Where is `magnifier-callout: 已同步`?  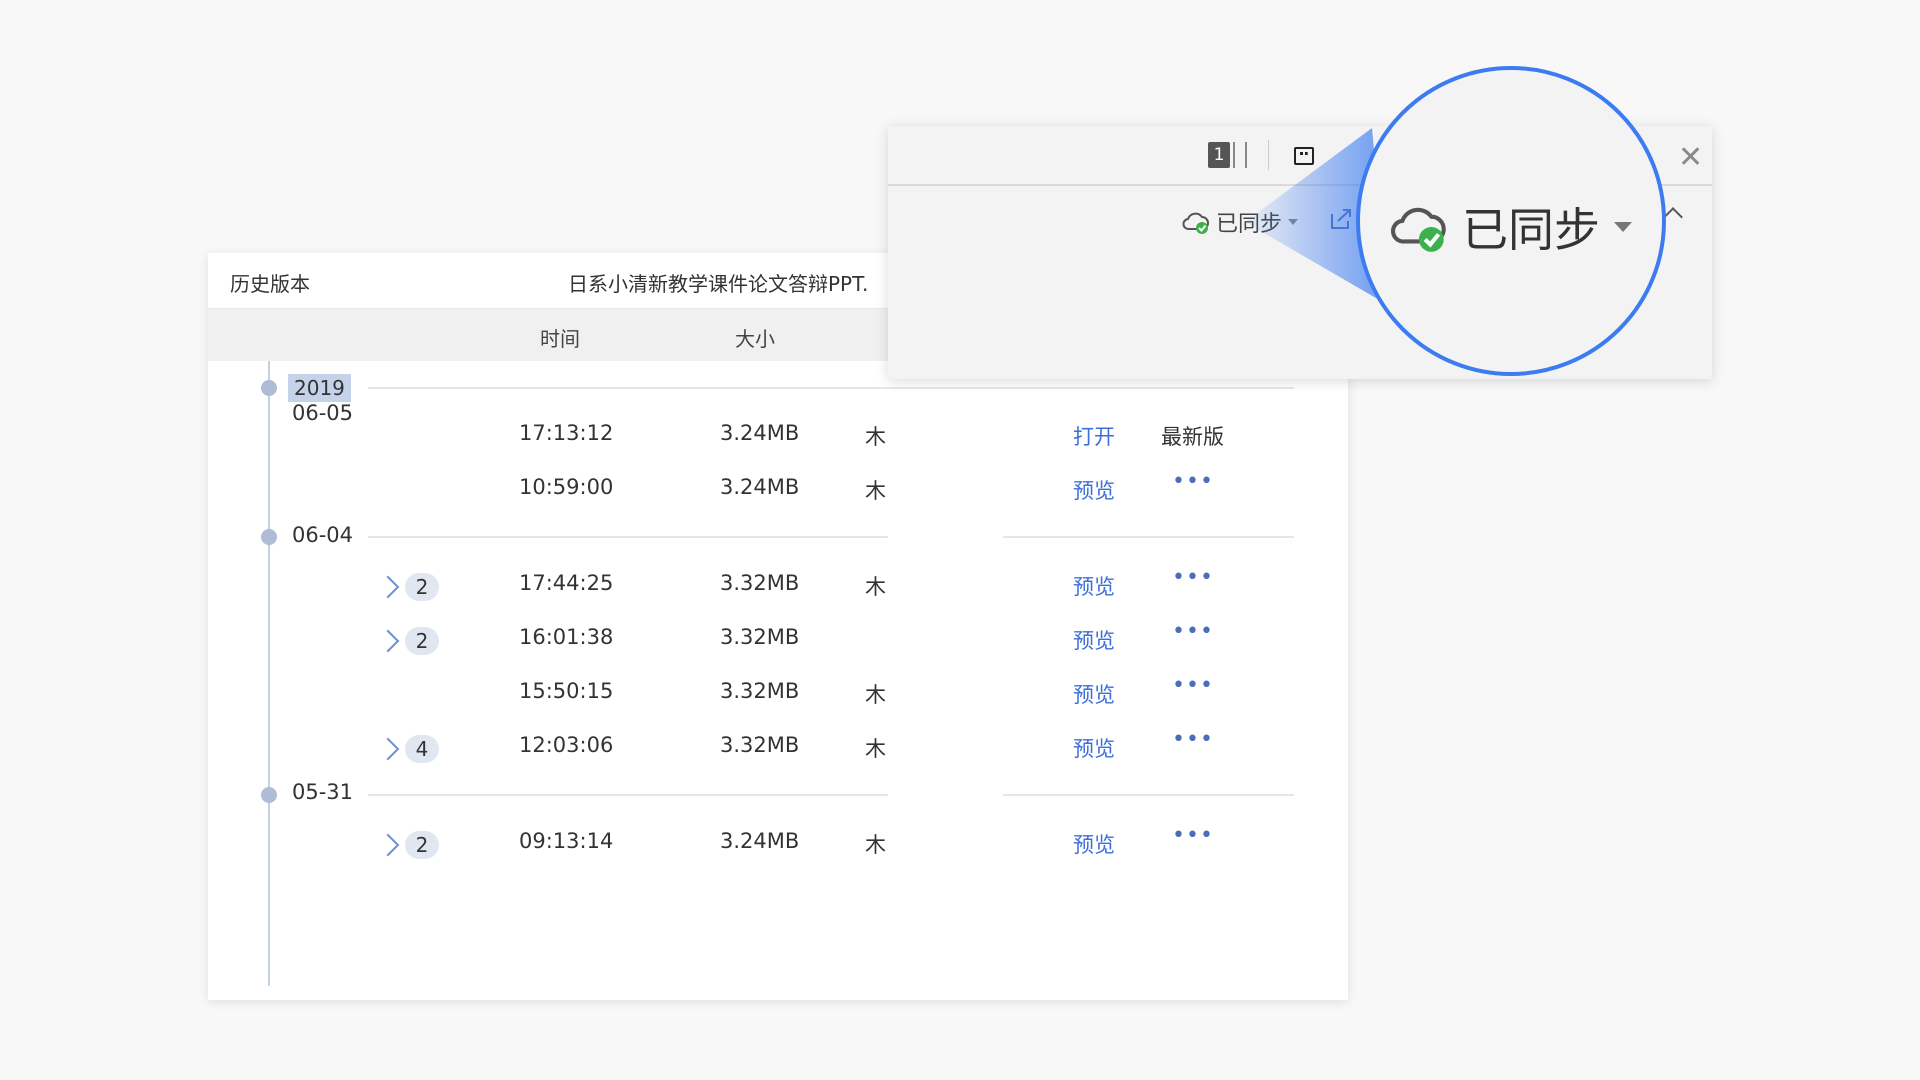
magnifier-callout: 已同步 is located at coordinates (1511, 221).